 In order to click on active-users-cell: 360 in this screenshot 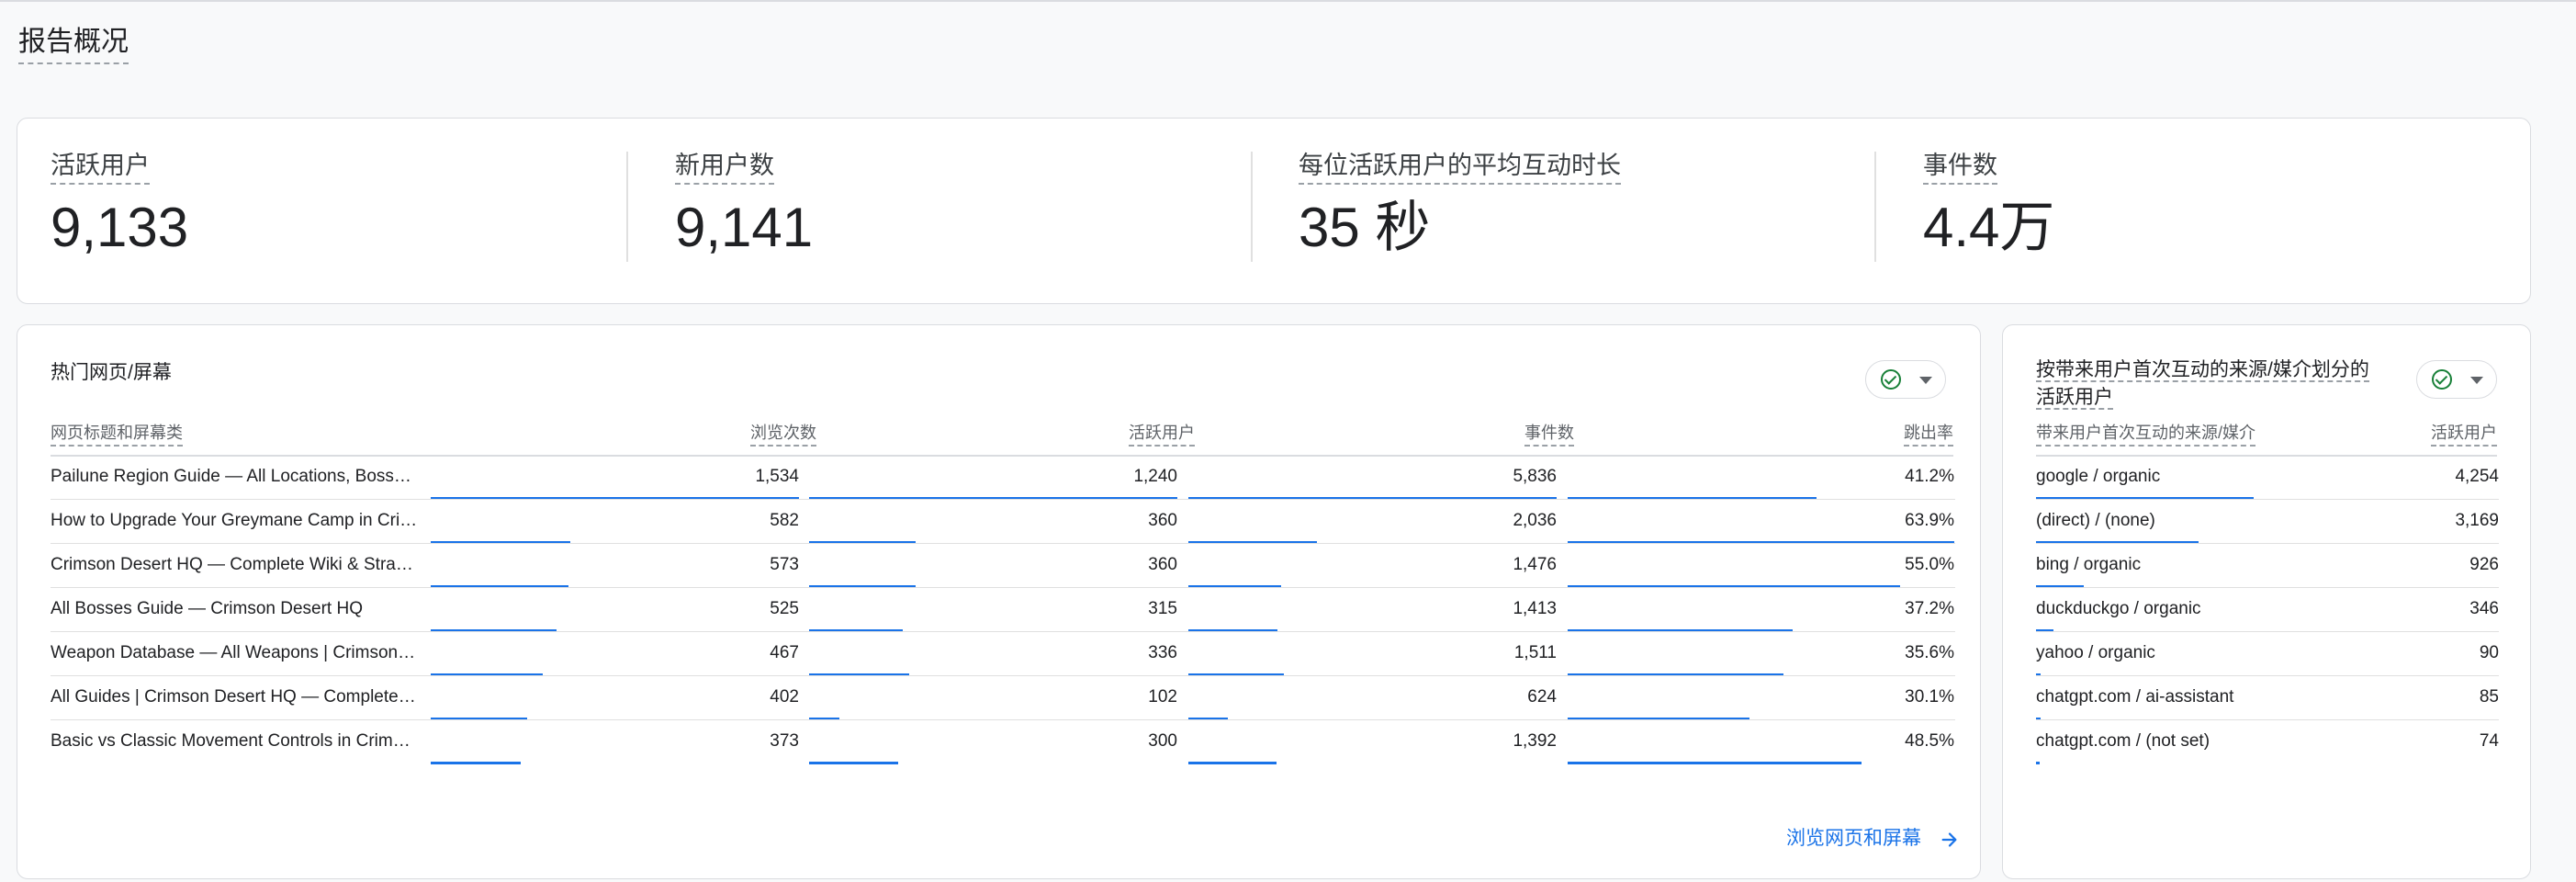, I will do `click(1162, 521)`.